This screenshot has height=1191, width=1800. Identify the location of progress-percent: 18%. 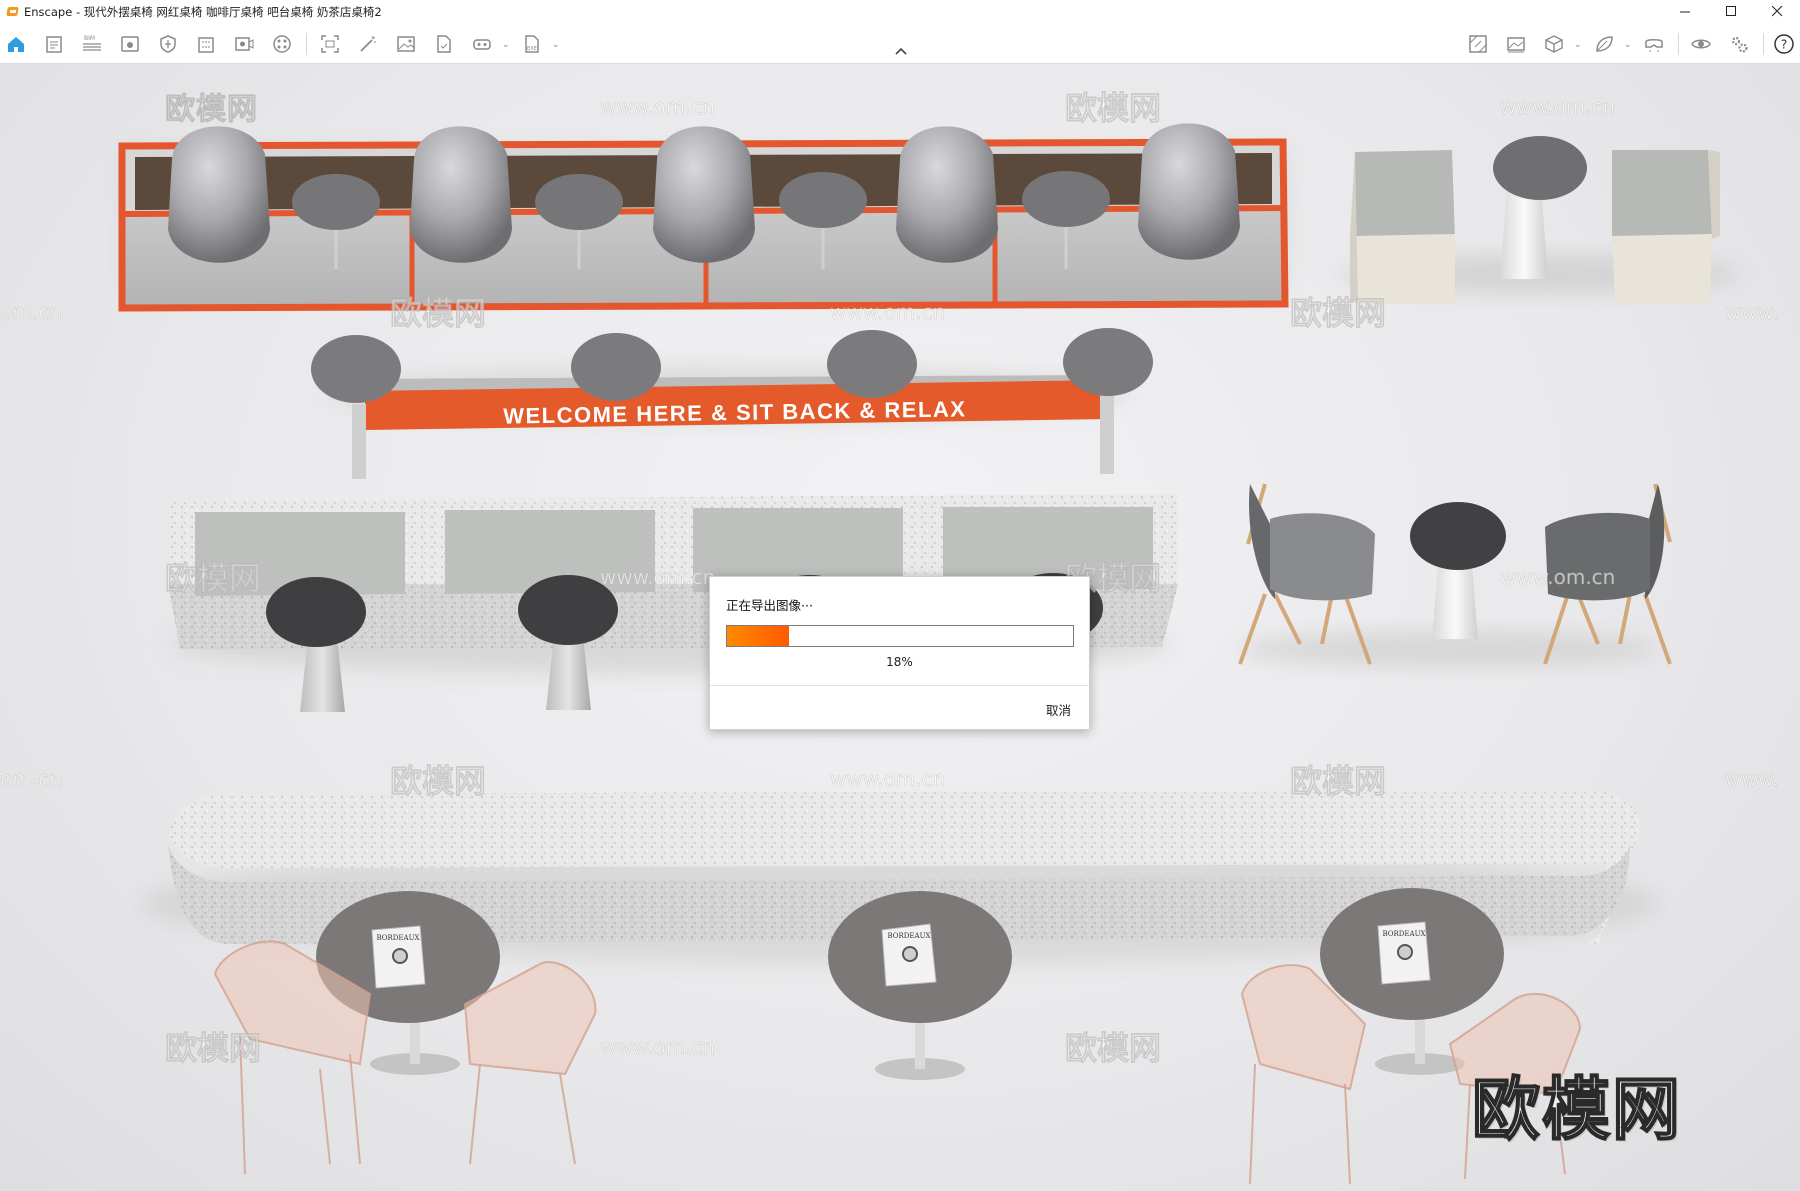
(899, 662).